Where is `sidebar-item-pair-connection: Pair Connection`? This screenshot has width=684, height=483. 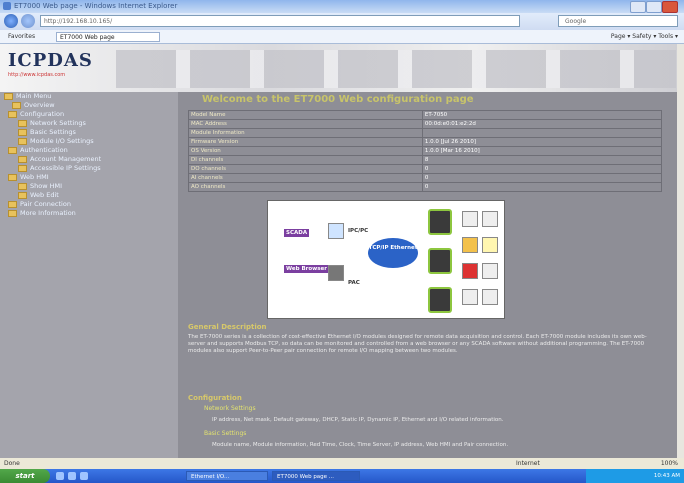 sidebar-item-pair-connection: Pair Connection is located at coordinates (39, 204).